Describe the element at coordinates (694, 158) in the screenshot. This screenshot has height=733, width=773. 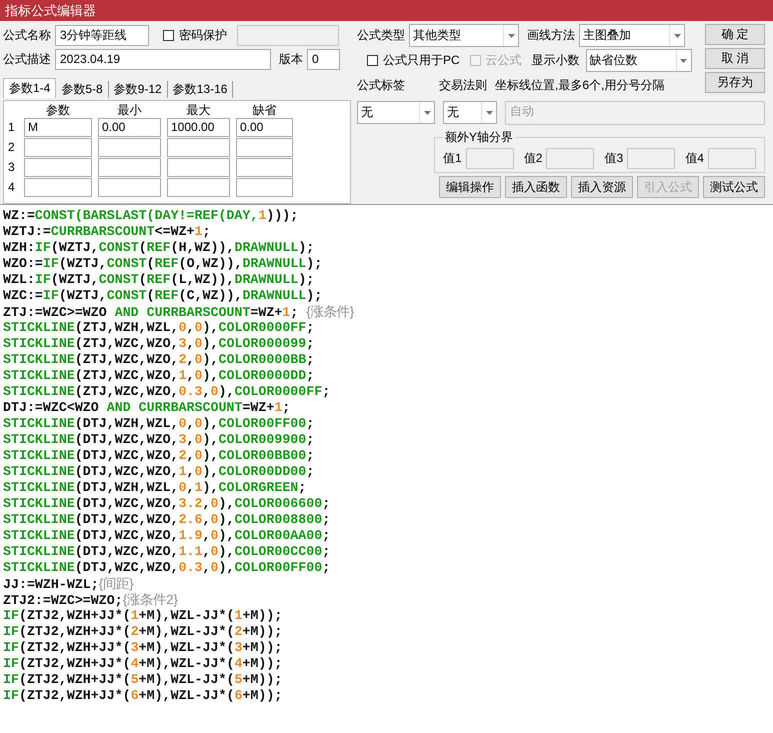
I see `field-label: 值4` at that location.